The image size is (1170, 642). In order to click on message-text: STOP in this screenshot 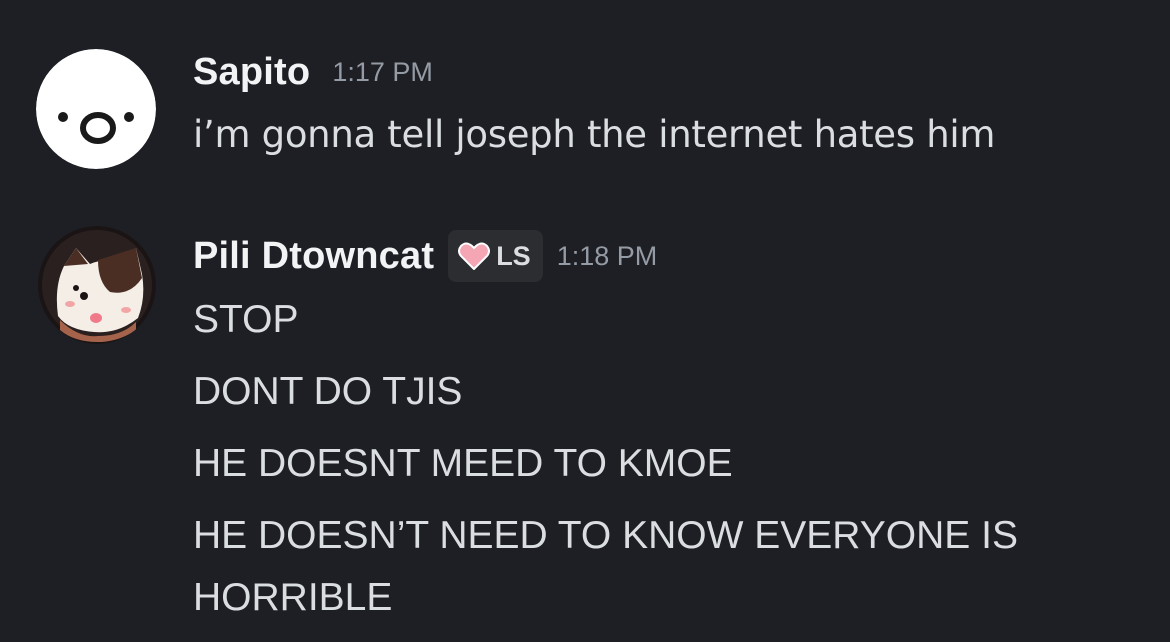, I will do `click(246, 319)`.